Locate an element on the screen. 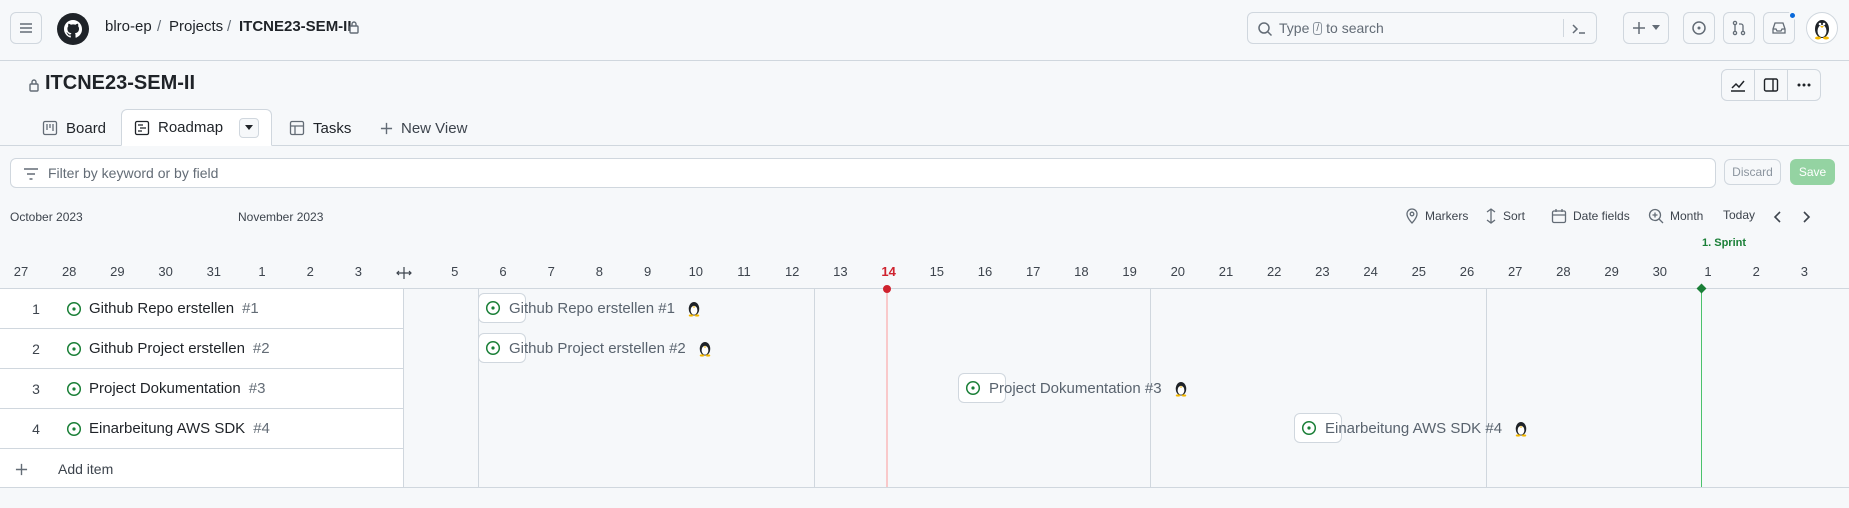 Image resolution: width=1849 pixels, height=508 pixels. table-row: 2 Github Project erstellen #2 is located at coordinates (202, 349).